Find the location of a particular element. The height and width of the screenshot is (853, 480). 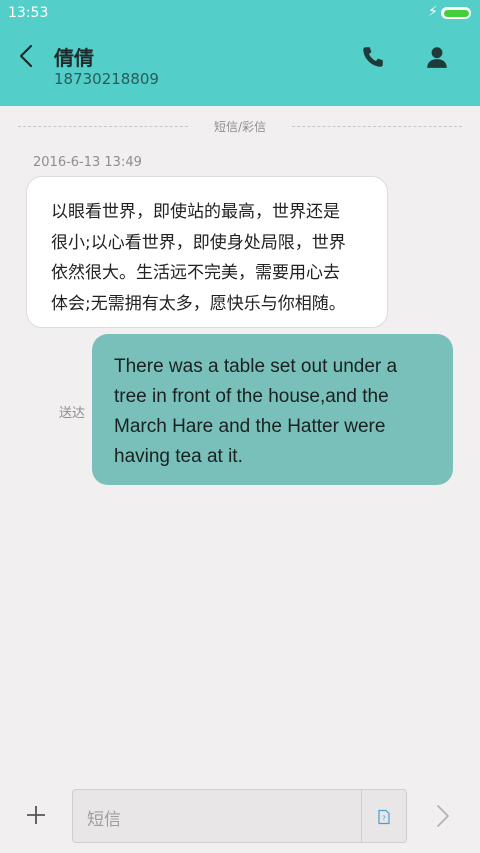

incoming-line: 体会;无需拥有太多，愿快乐与你相随。 is located at coordinates (198, 303).